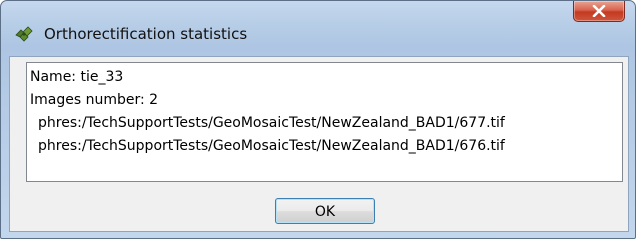 This screenshot has width=638, height=241. I want to click on close-button, so click(599, 11).